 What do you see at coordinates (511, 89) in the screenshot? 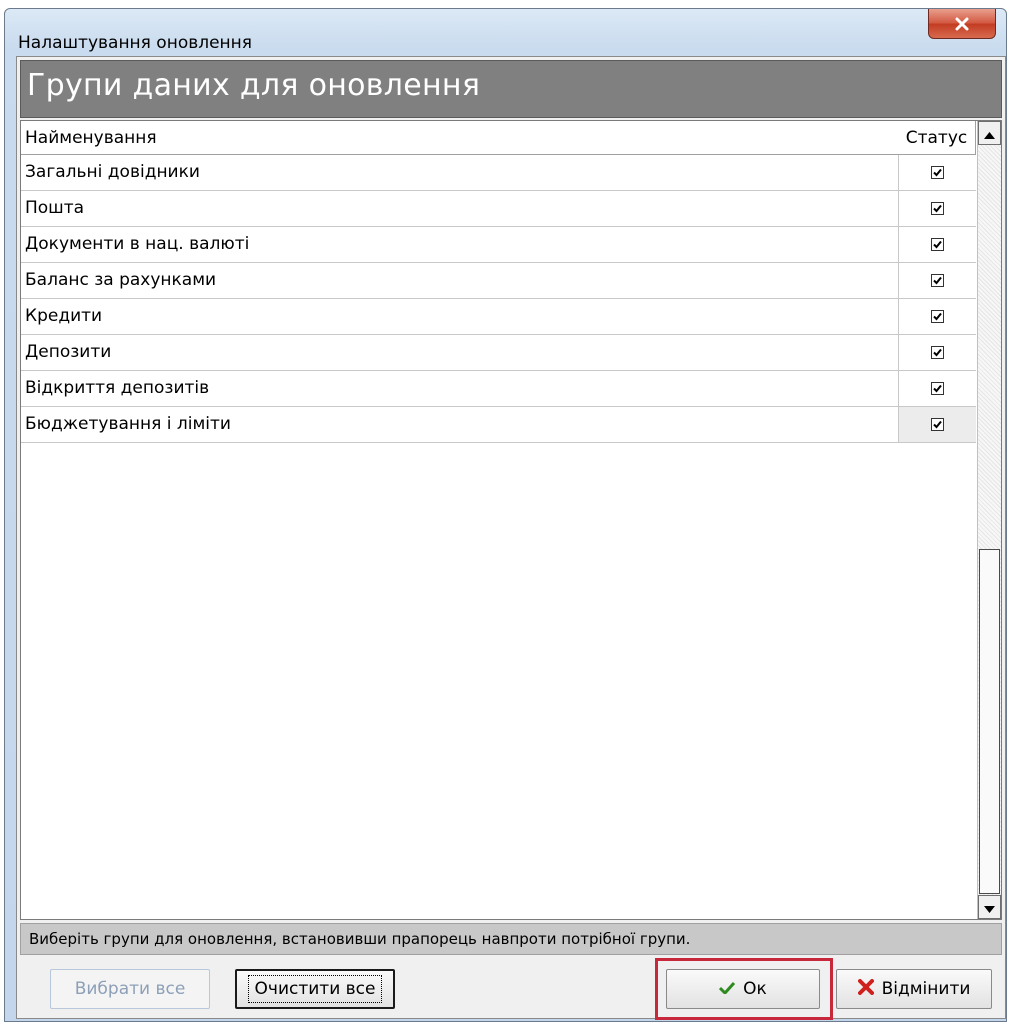
I see `section-header: Групи даних для оновлення` at bounding box center [511, 89].